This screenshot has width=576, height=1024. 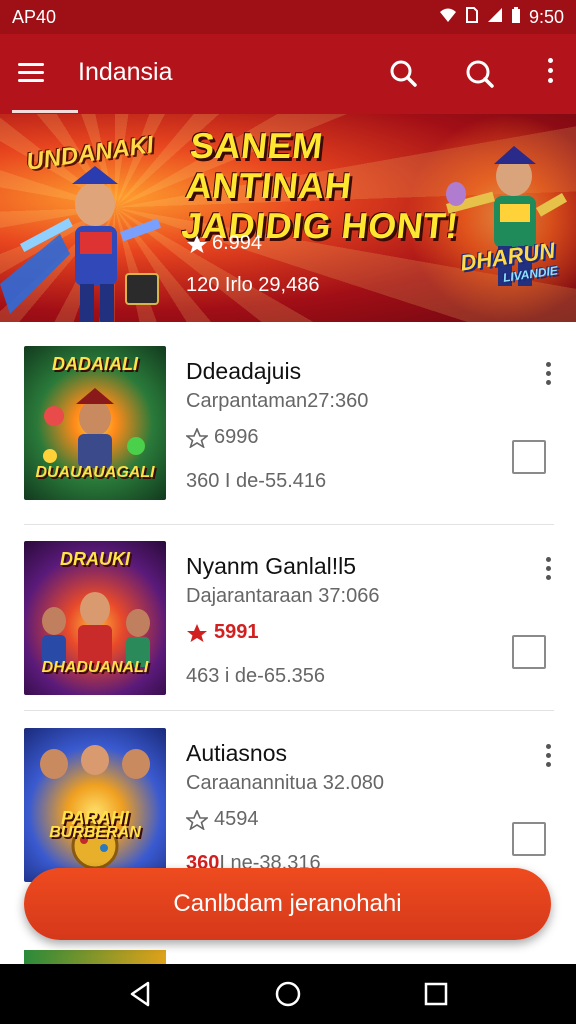 I want to click on wifi-icon, so click(x=448, y=17).